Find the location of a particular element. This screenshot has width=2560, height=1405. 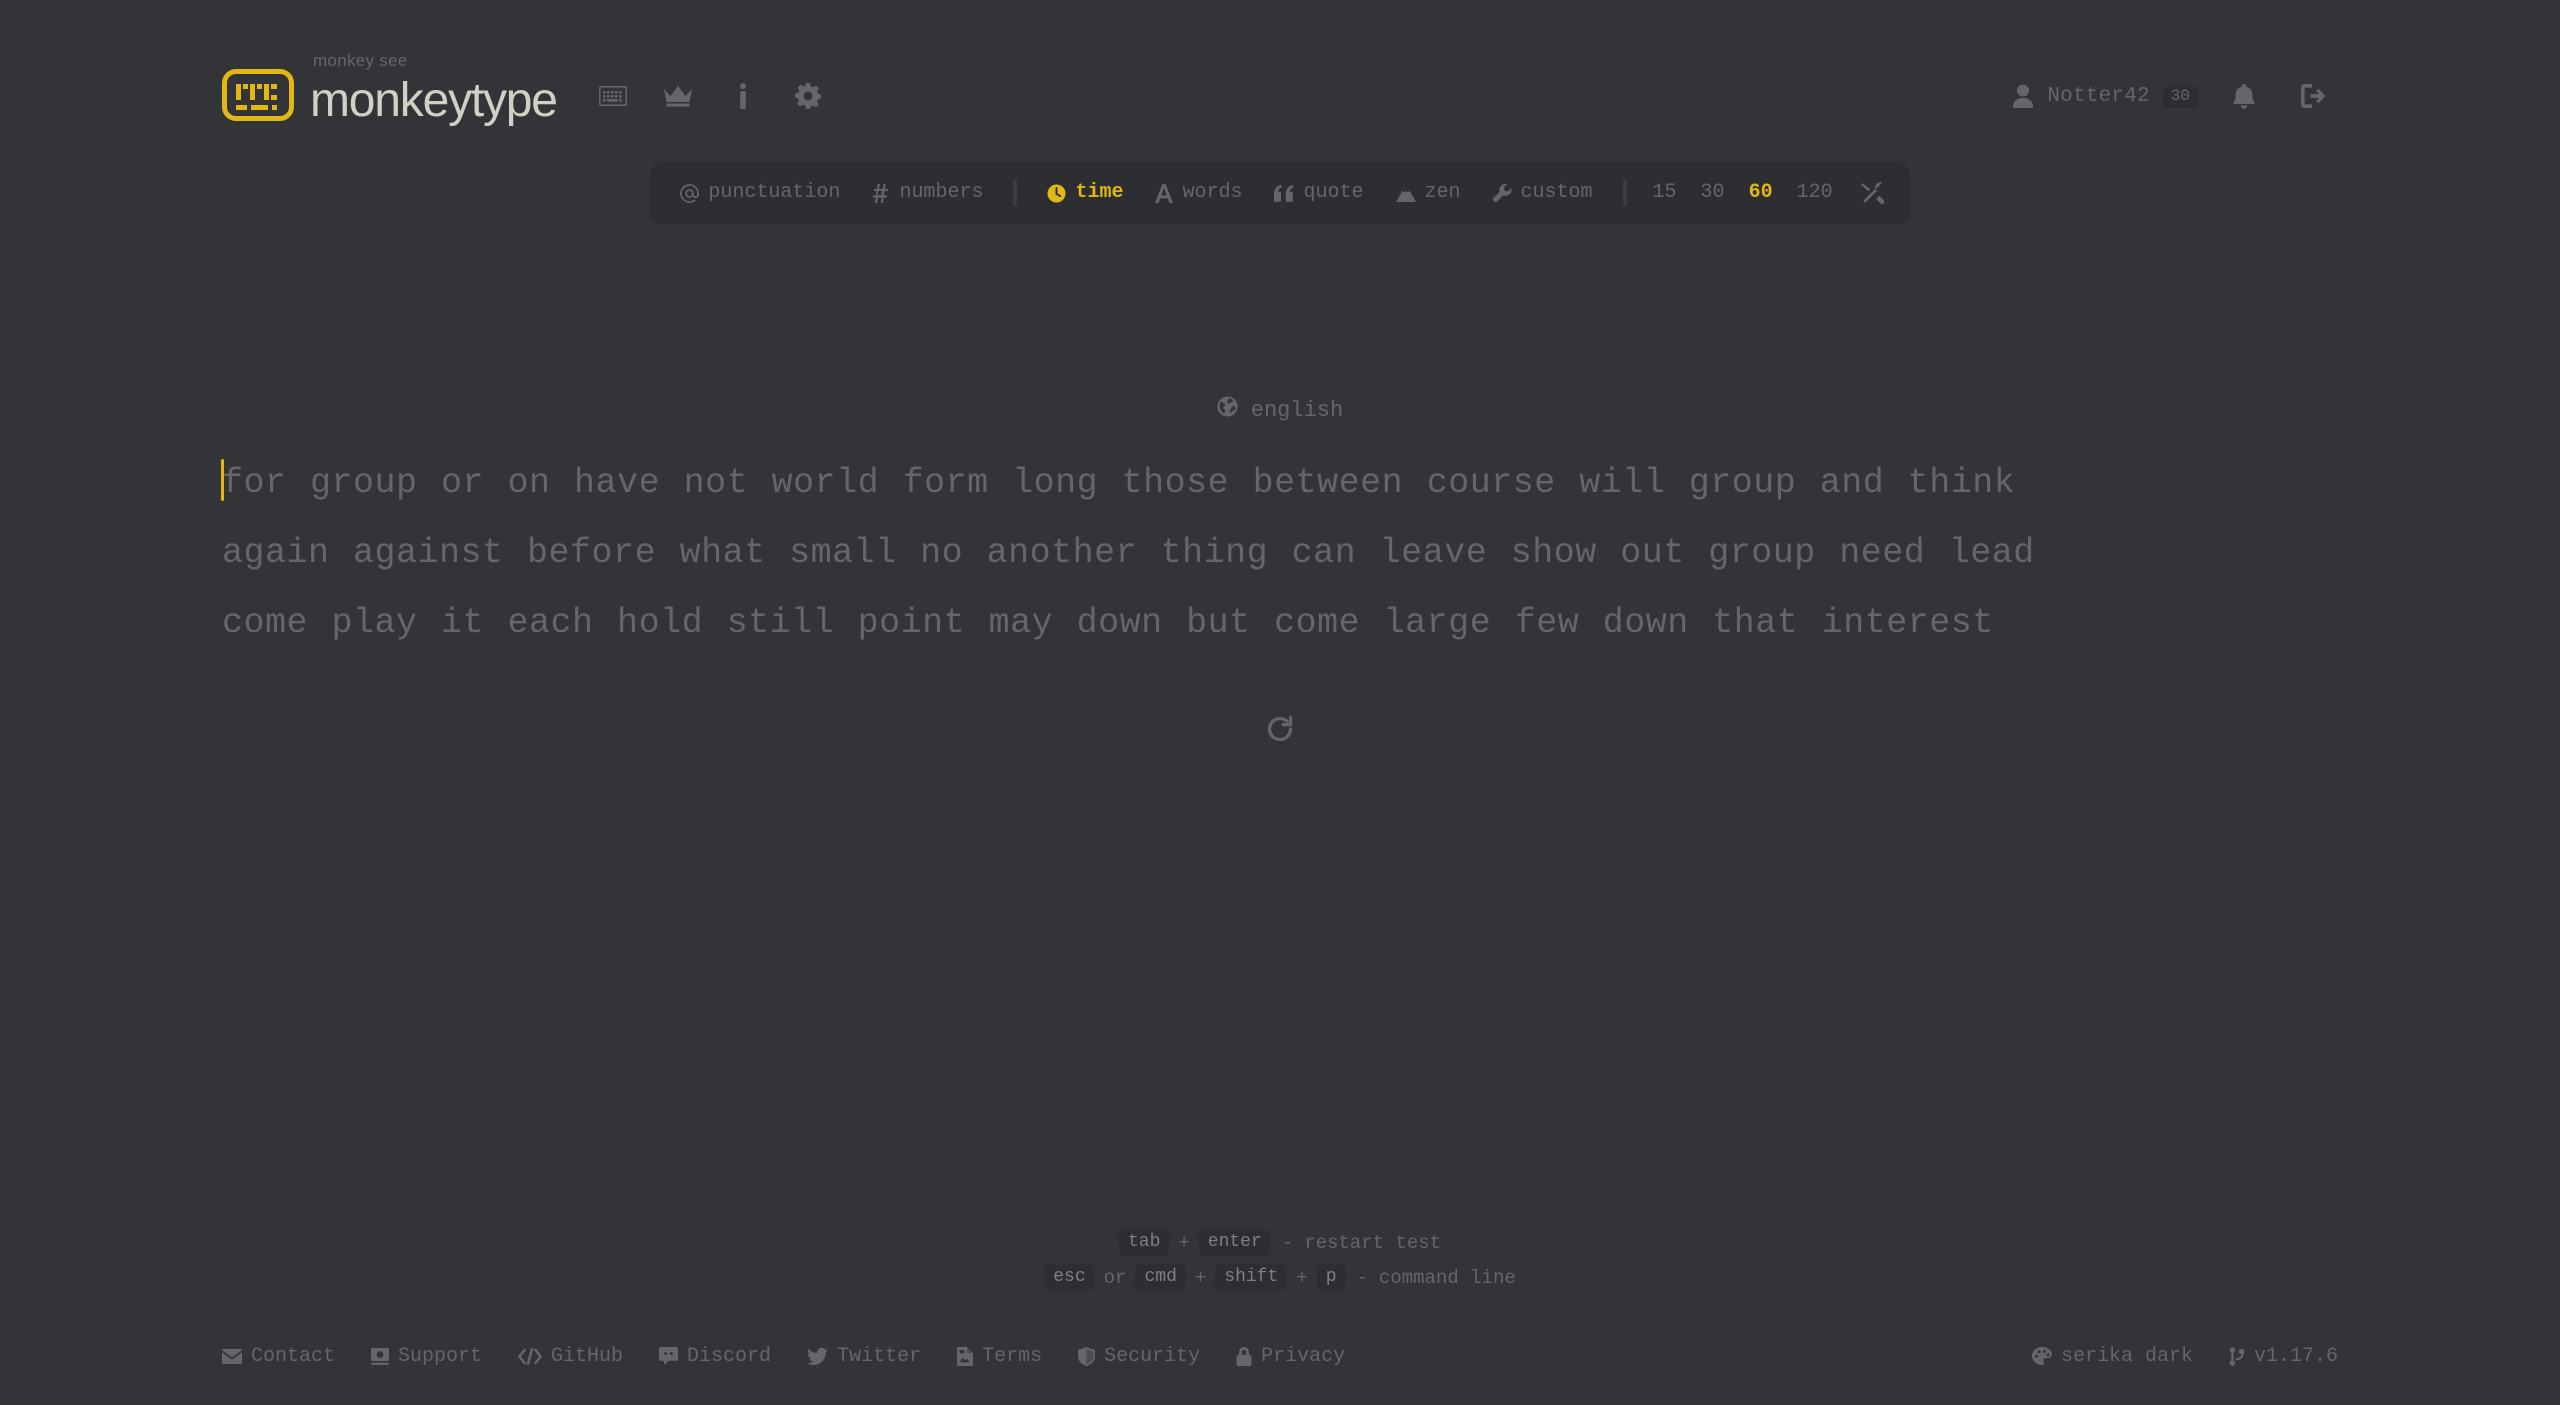

key-shift: shift is located at coordinates (1251, 1277).